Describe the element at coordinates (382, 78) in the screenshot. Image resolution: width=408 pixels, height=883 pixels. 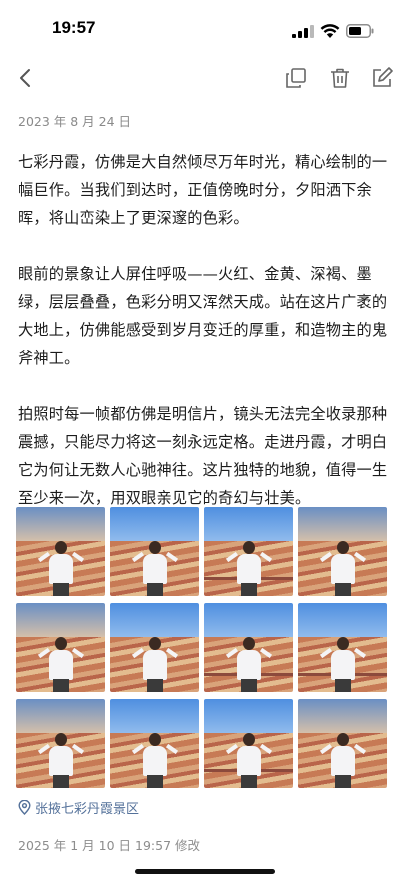
I see `edit-icon` at that location.